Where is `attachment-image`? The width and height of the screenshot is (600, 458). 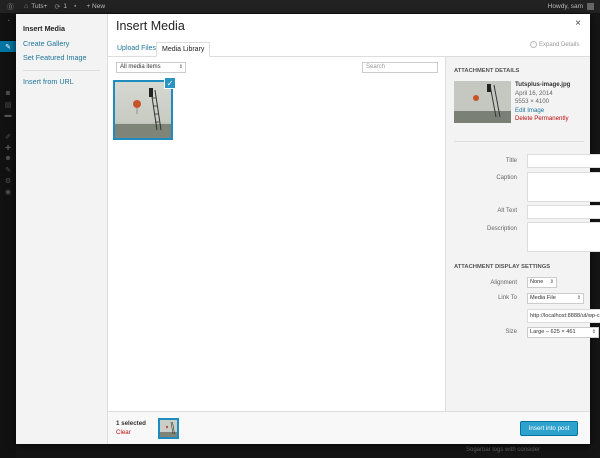
attachment-image is located at coordinates (143, 110).